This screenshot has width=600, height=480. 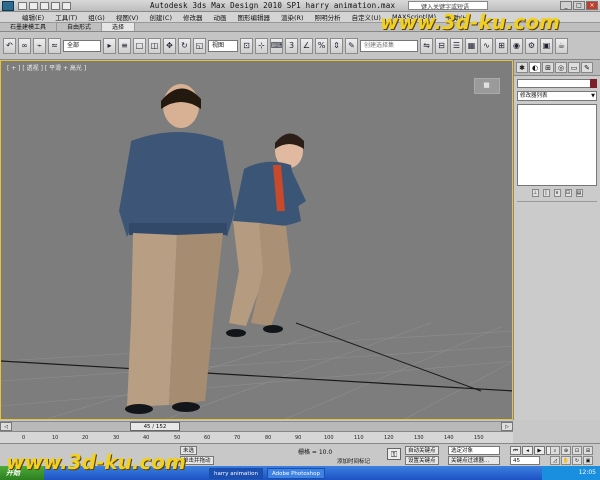 What do you see at coordinates (236, 473) in the screenshot?
I see `taskbar-item-3dsmax: harry animation` at bounding box center [236, 473].